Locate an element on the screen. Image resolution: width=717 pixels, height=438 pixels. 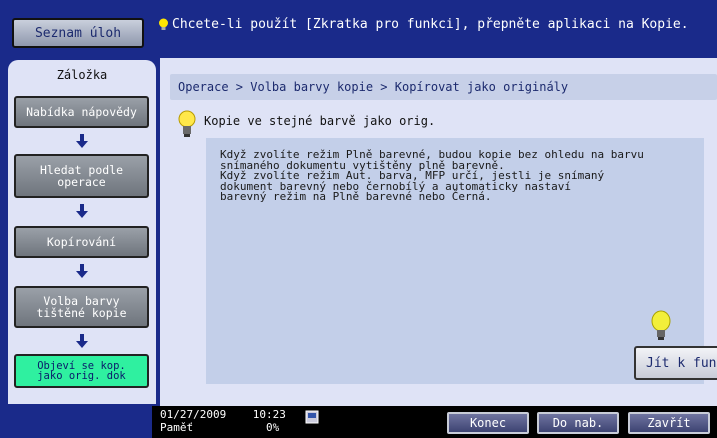
memory-status: Paměť 0% is located at coordinates (219, 427).